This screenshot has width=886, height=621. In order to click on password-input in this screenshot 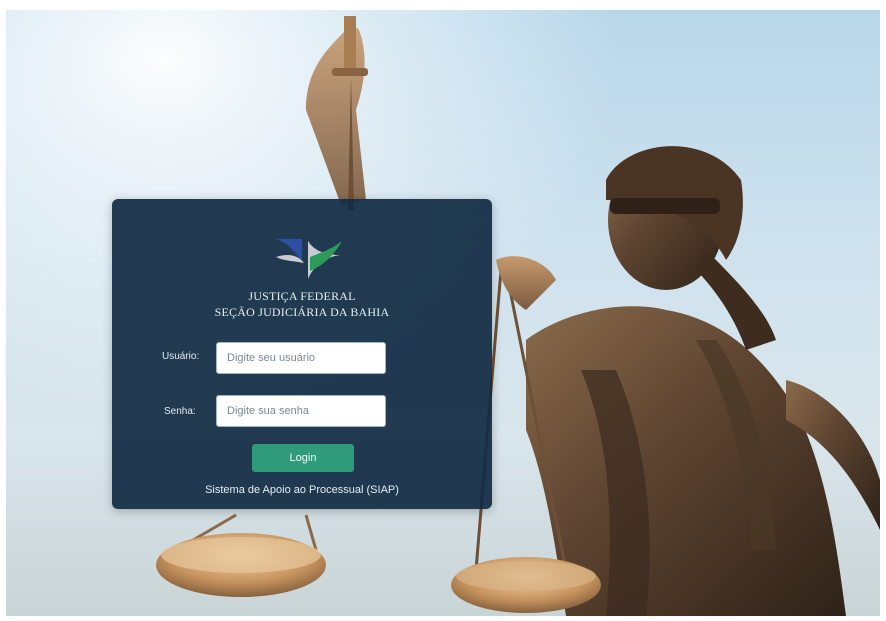, I will do `click(301, 411)`.